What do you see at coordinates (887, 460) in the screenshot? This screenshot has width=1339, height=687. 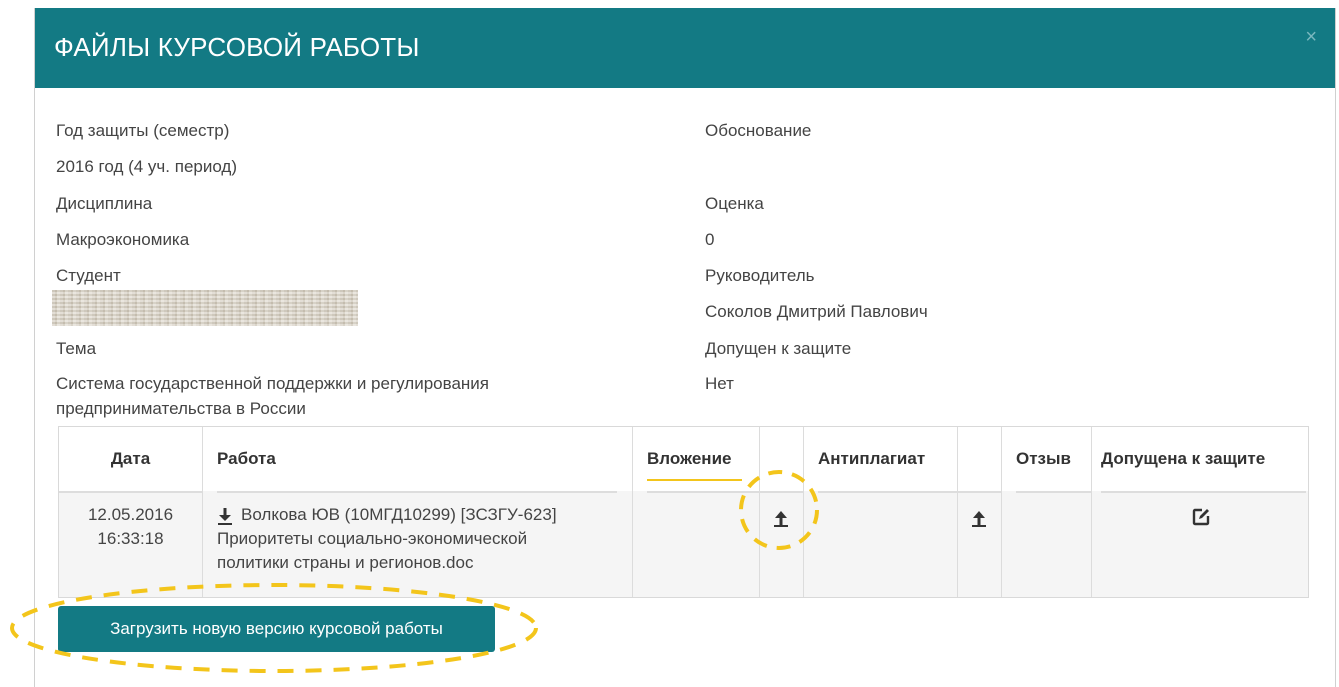 I see `header-antiplagiarism: Антиплагиат` at bounding box center [887, 460].